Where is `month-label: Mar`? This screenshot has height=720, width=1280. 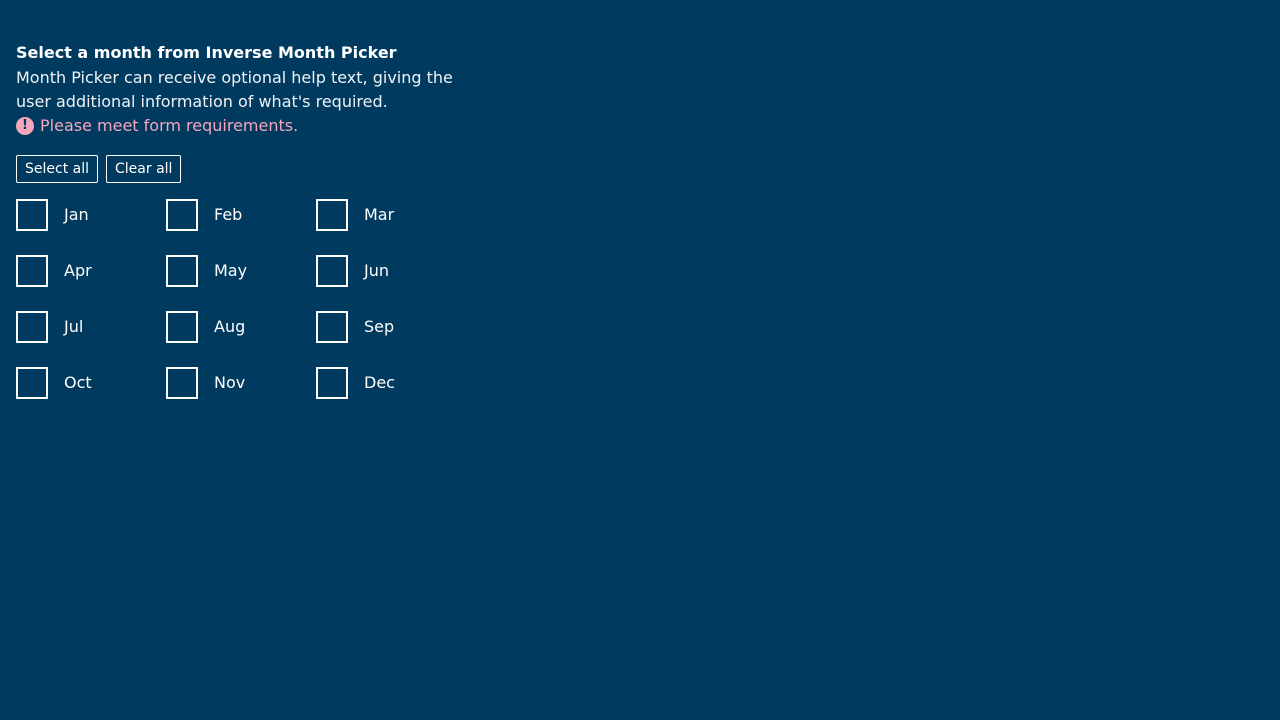
month-label: Mar is located at coordinates (379, 214).